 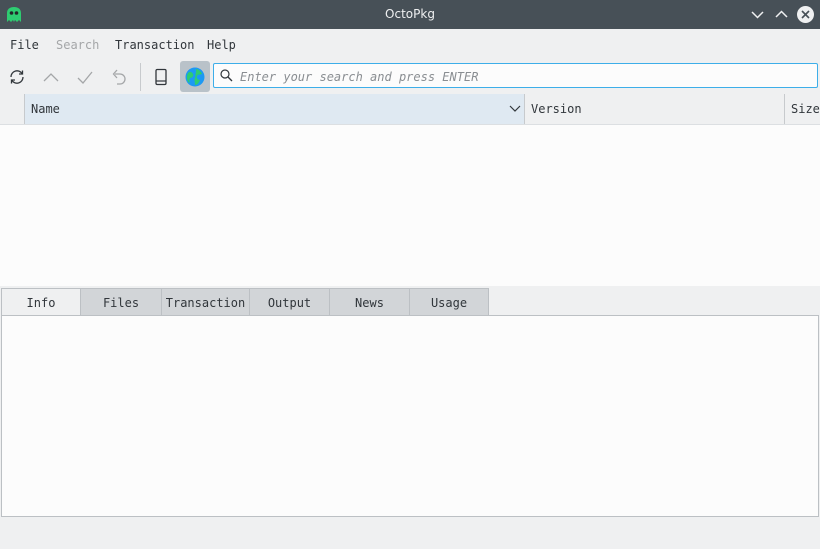 What do you see at coordinates (410, 44) in the screenshot?
I see `menu-bar: File Search Transaction Help` at bounding box center [410, 44].